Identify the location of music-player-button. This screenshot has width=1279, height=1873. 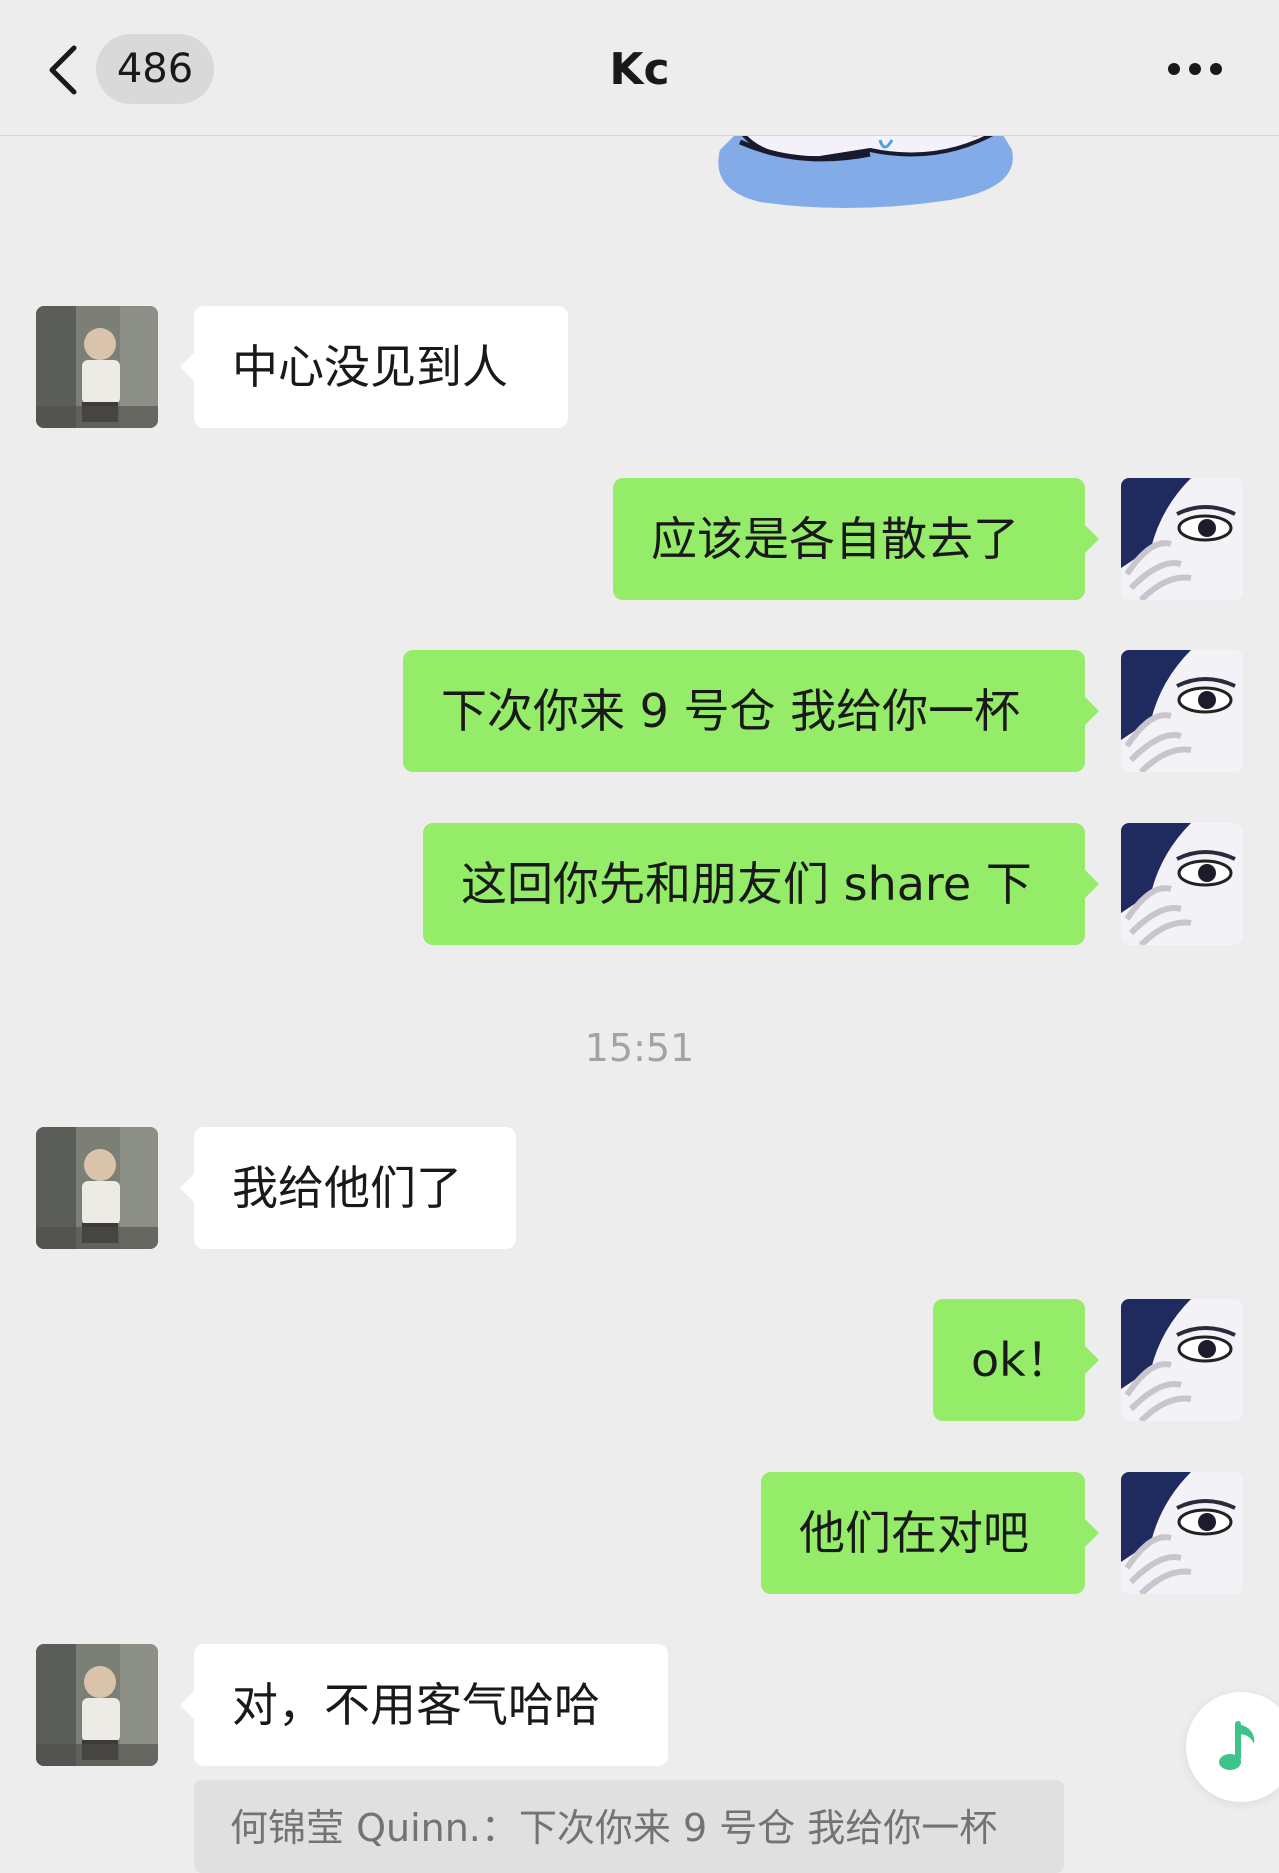
(1232, 1747).